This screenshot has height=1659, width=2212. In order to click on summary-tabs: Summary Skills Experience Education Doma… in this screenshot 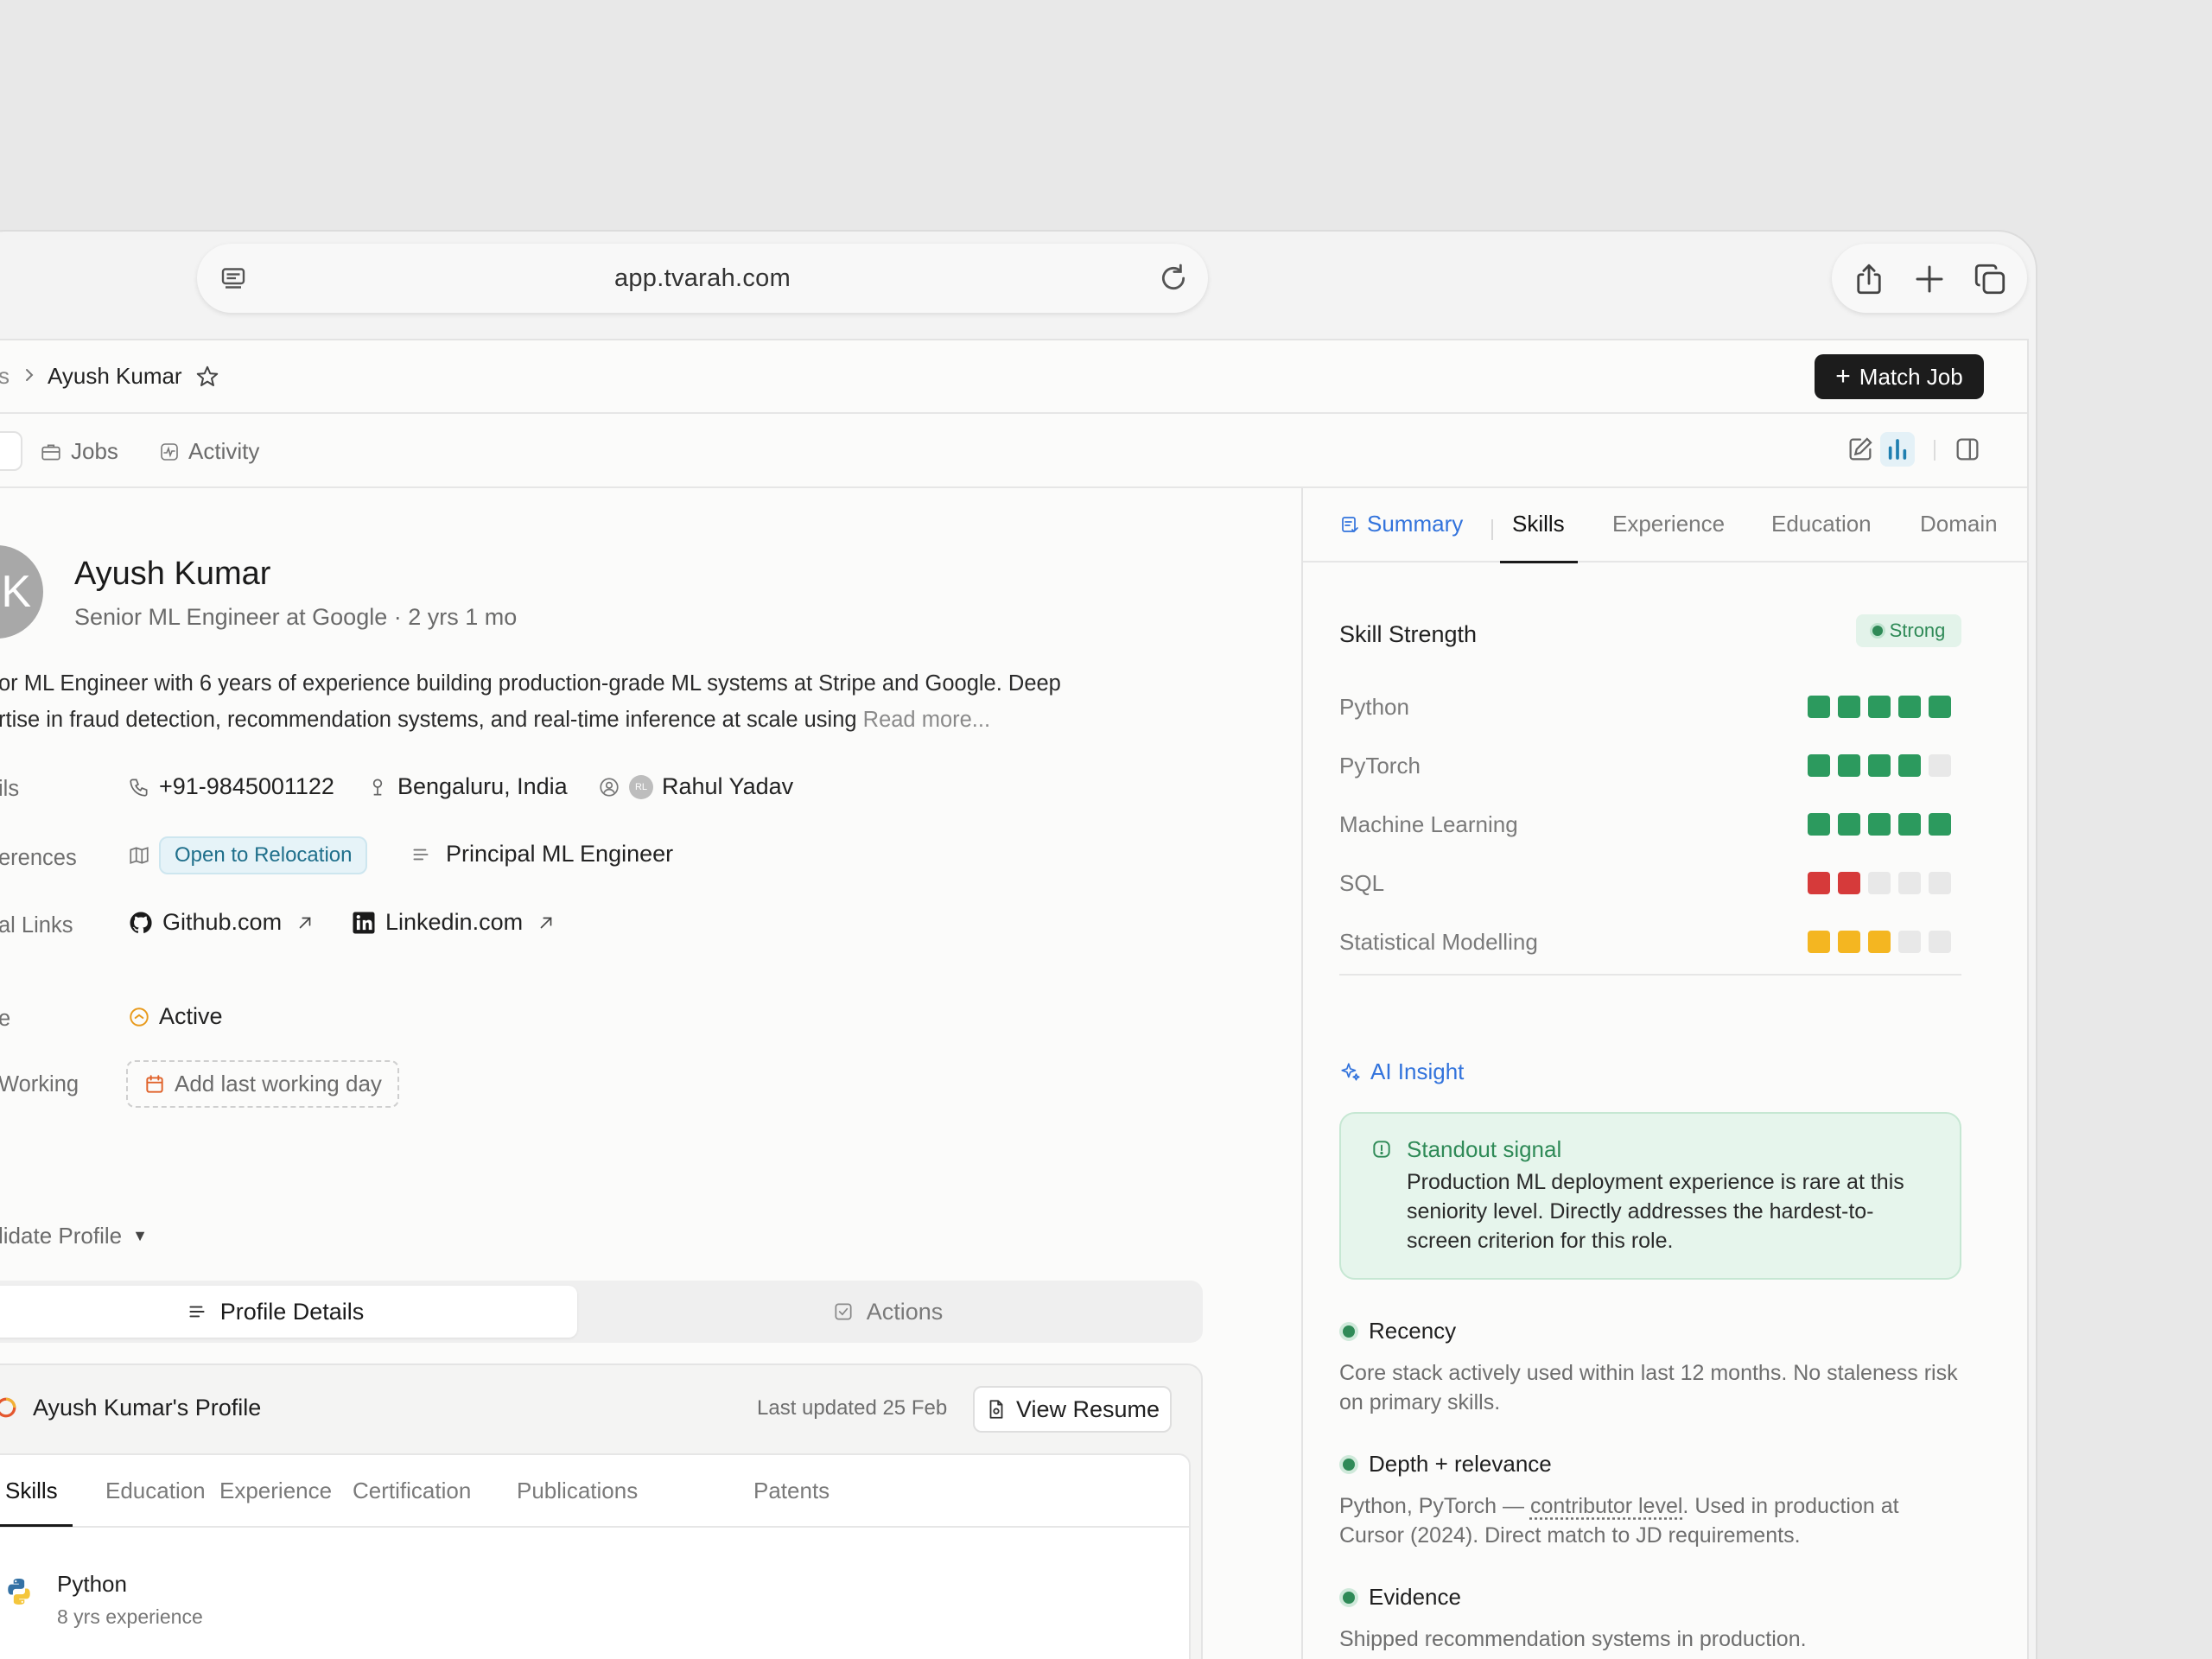, I will do `click(1666, 525)`.